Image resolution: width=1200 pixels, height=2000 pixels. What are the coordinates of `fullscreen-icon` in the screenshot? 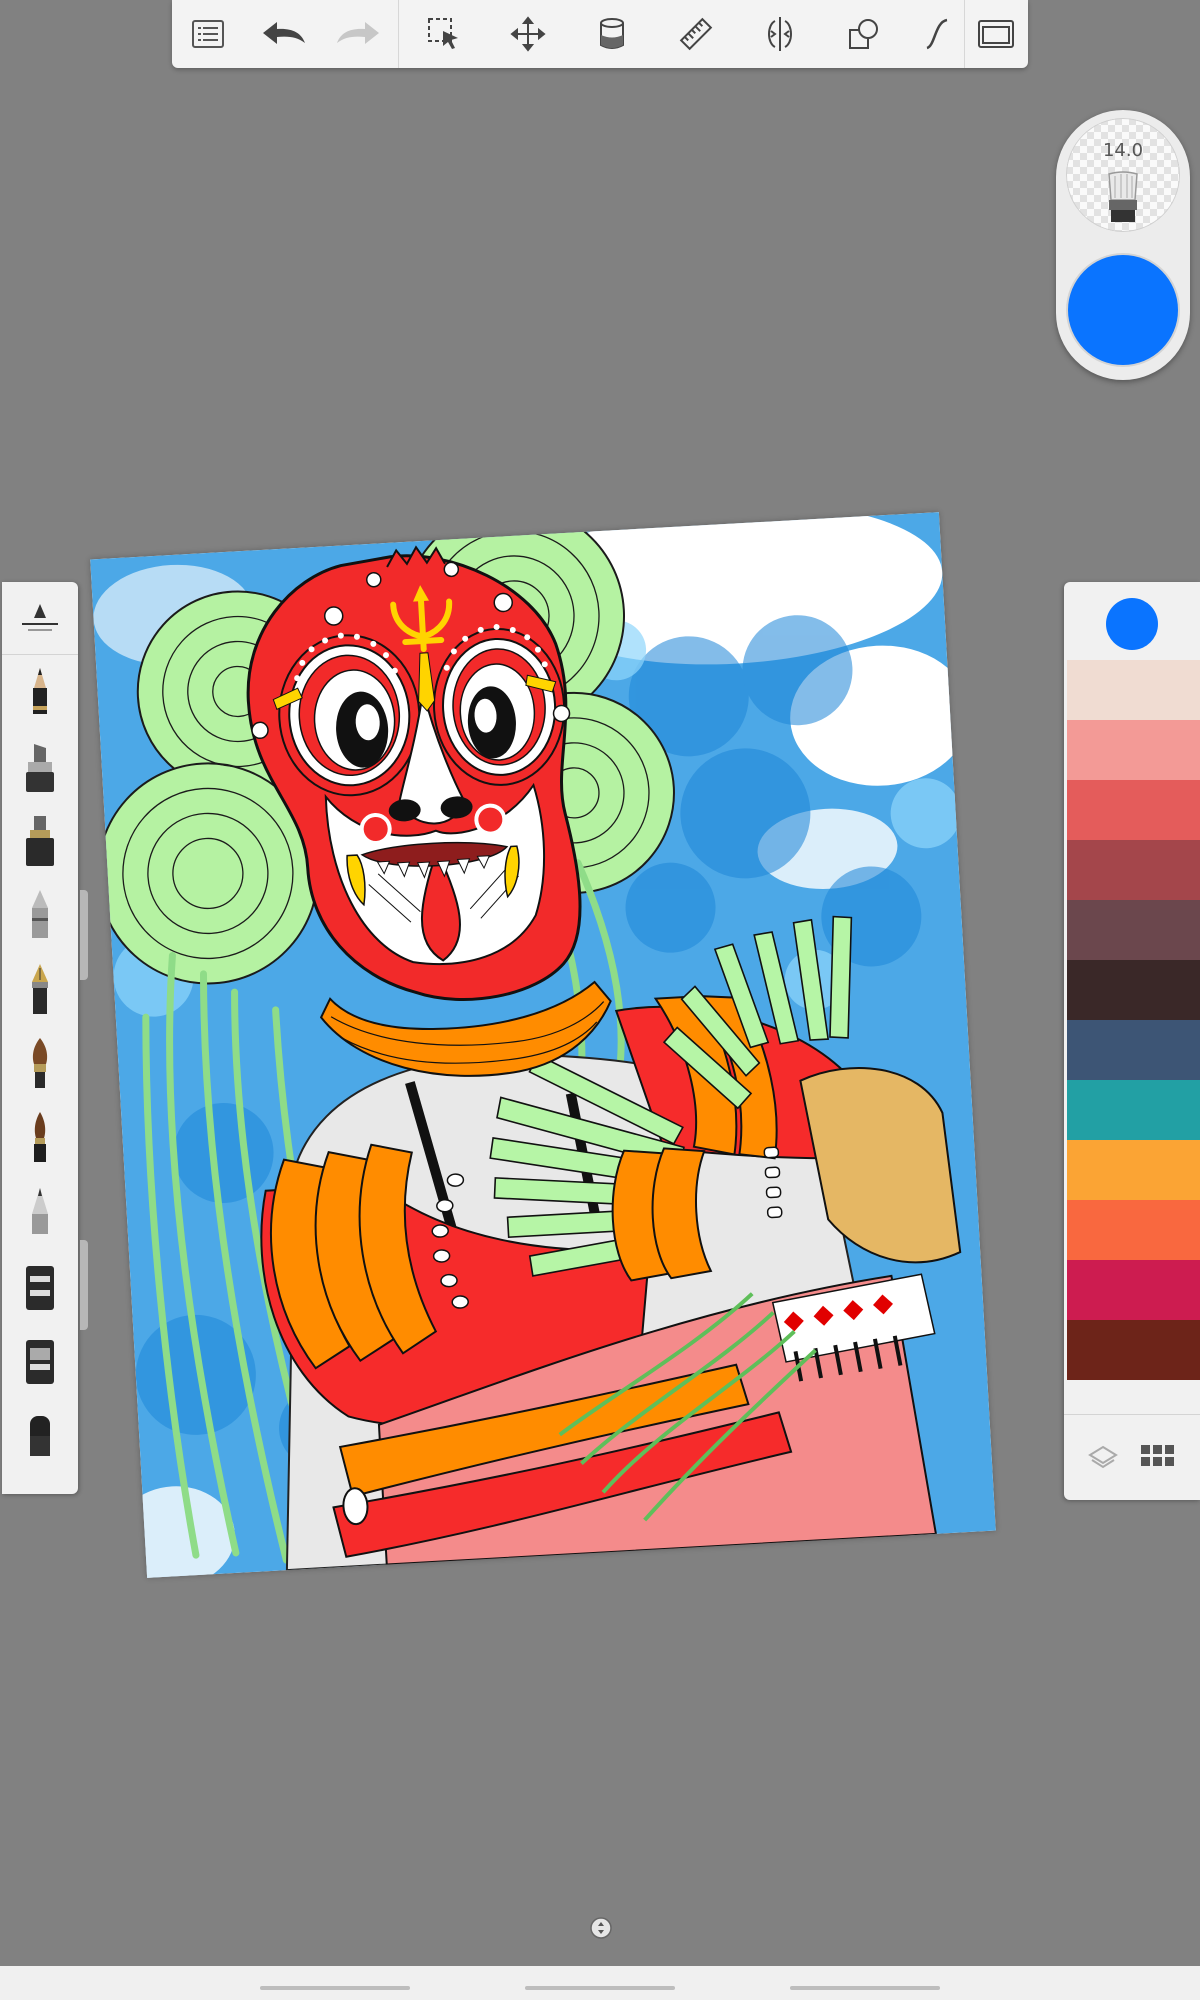 It's located at (996, 34).